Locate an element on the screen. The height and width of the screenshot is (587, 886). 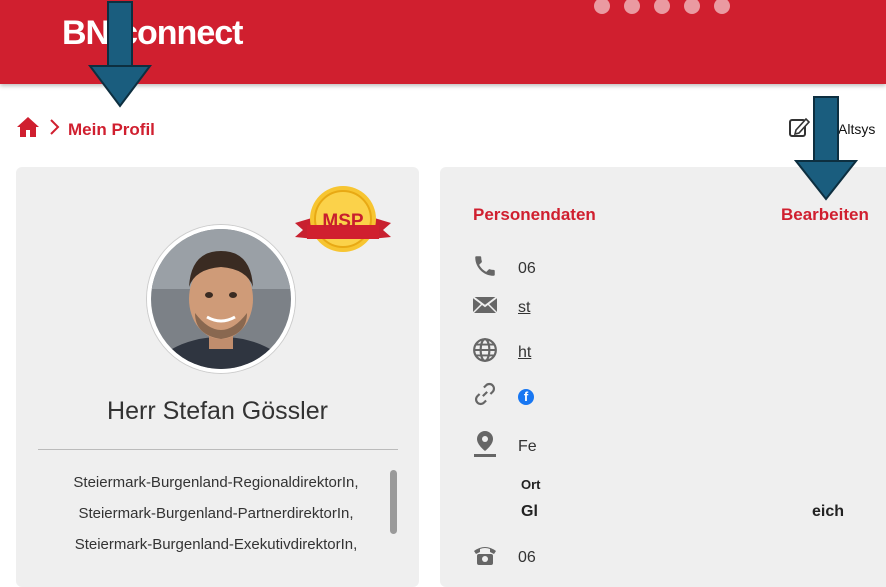
roles-scrollbar is located at coordinates (393, 502).